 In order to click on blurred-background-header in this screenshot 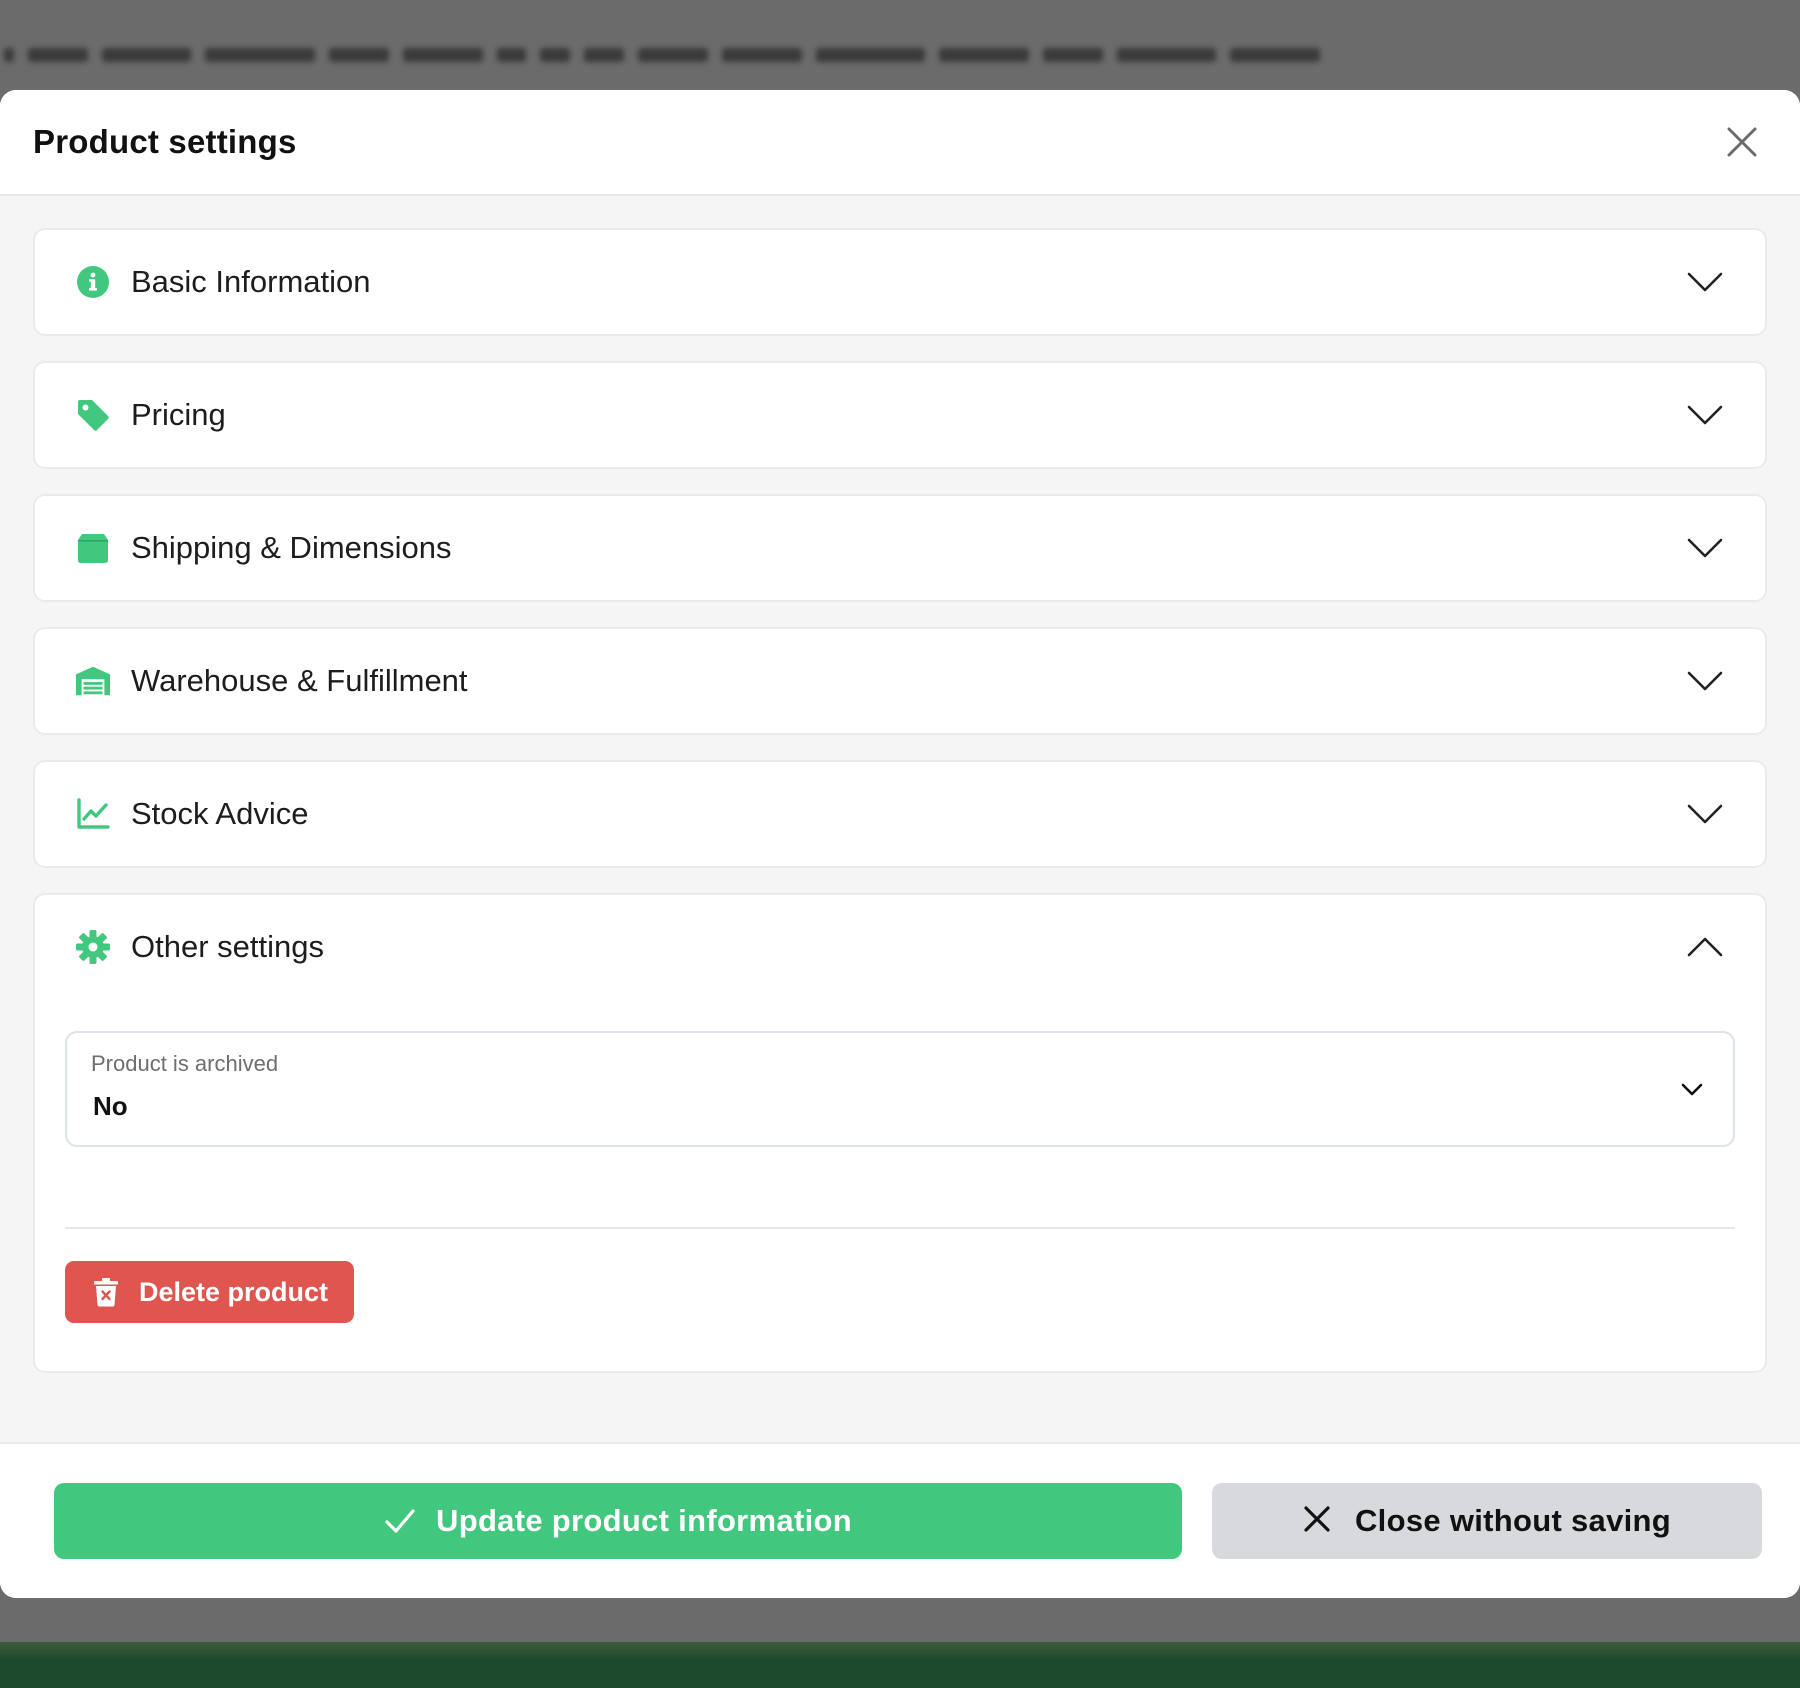, I will do `click(660, 55)`.